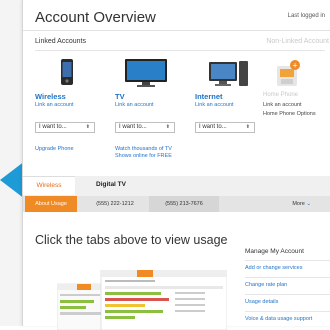 The image size is (330, 330). Describe the element at coordinates (146, 73) in the screenshot. I see `tv-icon` at that location.